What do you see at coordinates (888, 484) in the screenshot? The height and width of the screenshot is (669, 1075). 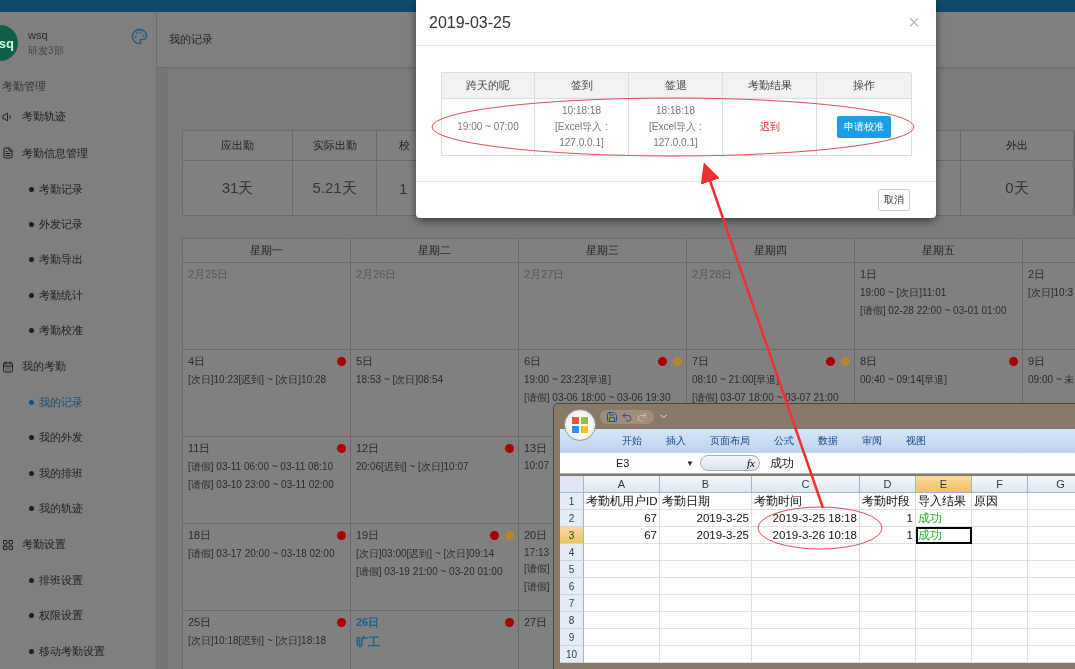 I see `column-header: D` at bounding box center [888, 484].